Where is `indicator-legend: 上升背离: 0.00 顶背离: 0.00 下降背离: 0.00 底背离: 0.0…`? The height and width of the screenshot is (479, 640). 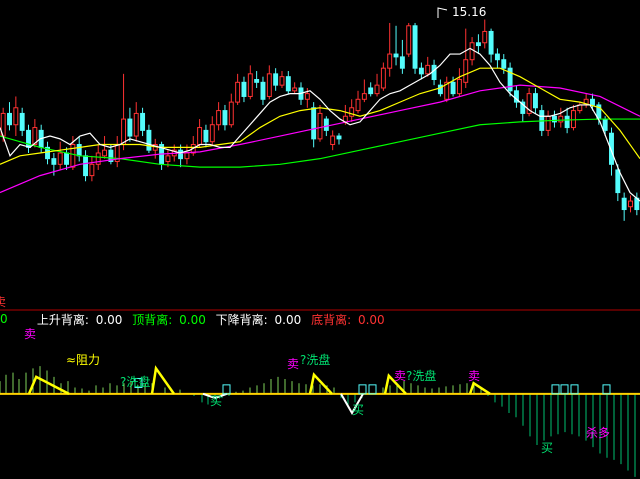 indicator-legend: 上升背离: 0.00 顶背离: 0.00 下降背离: 0.00 底背离: 0.0… is located at coordinates (195, 320).